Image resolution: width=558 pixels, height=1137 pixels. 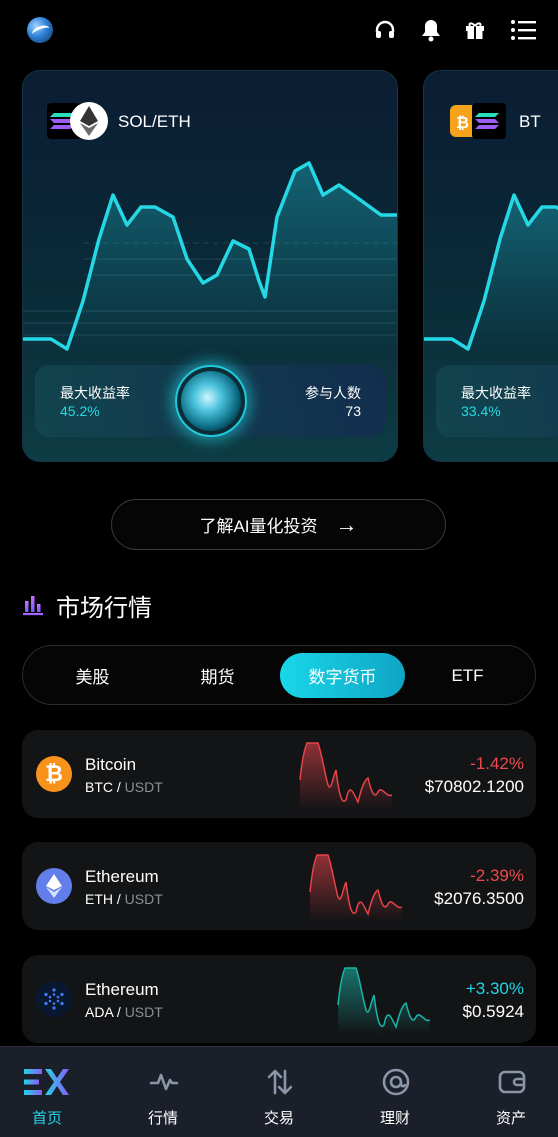 I want to click on gift-icon, so click(x=475, y=30).